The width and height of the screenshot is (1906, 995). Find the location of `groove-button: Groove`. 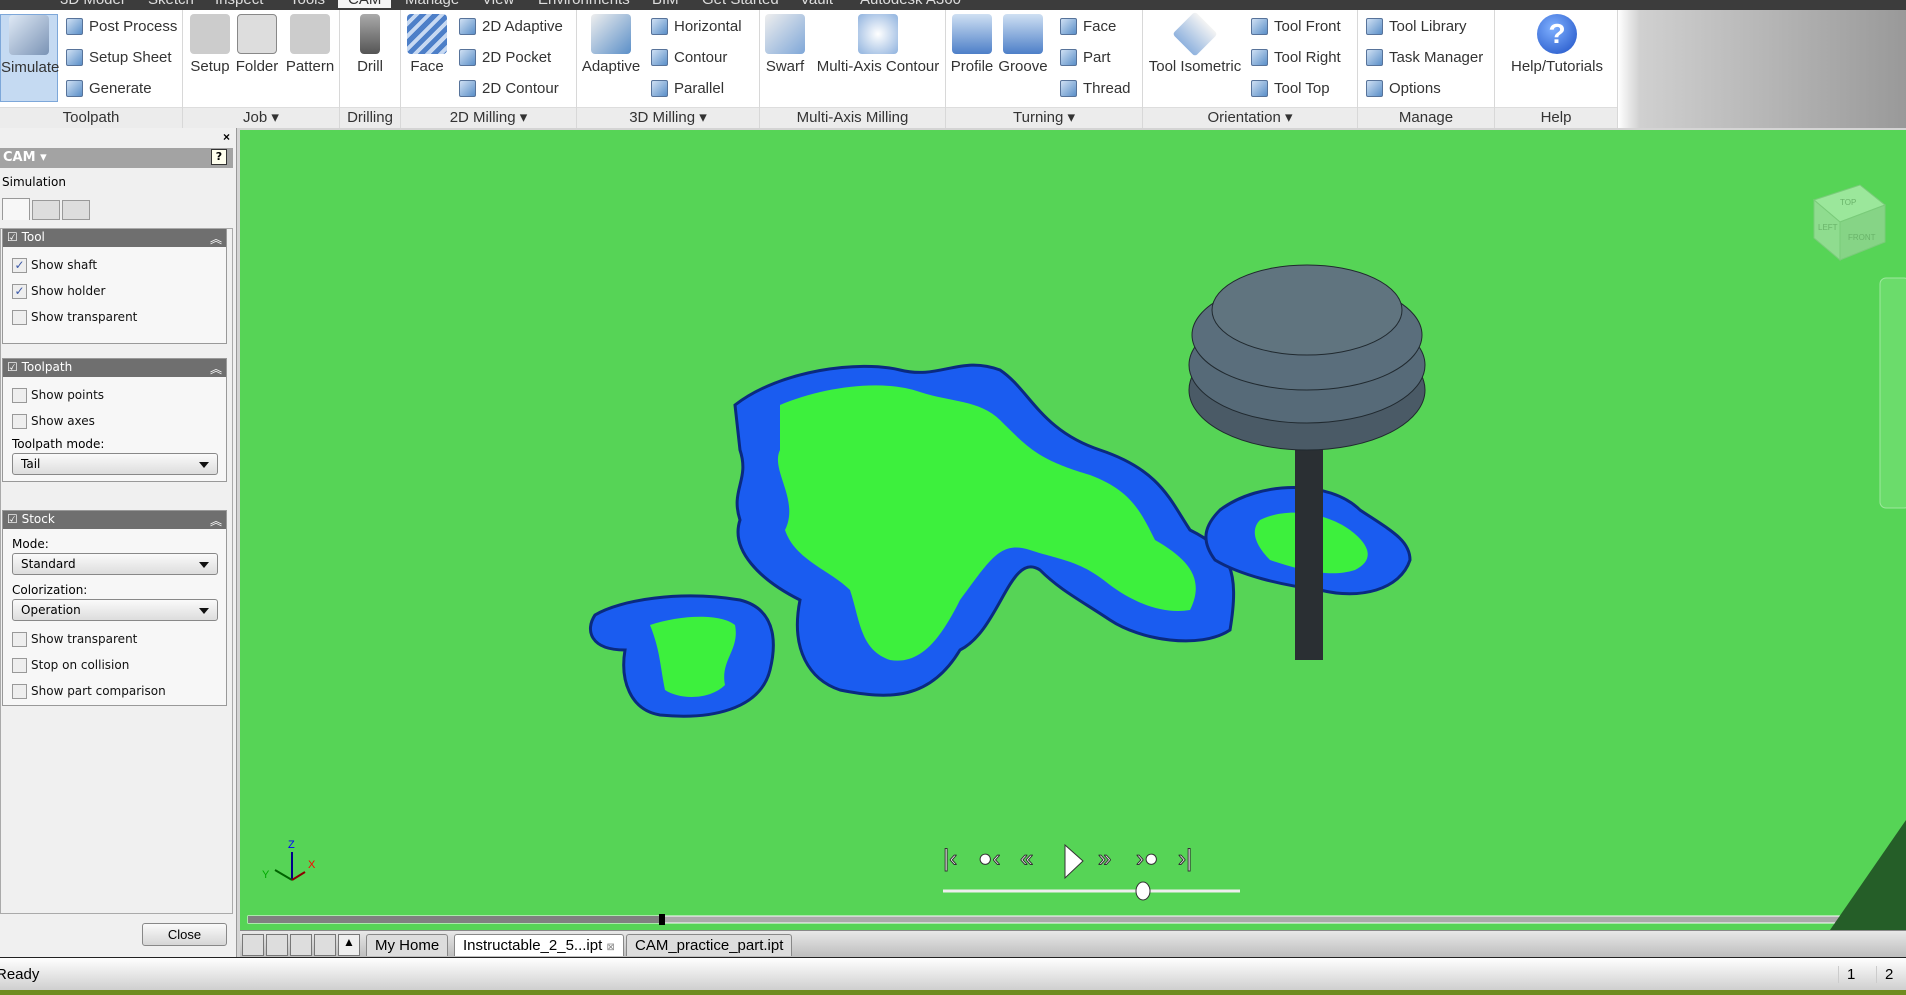

groove-button: Groove is located at coordinates (1023, 44).